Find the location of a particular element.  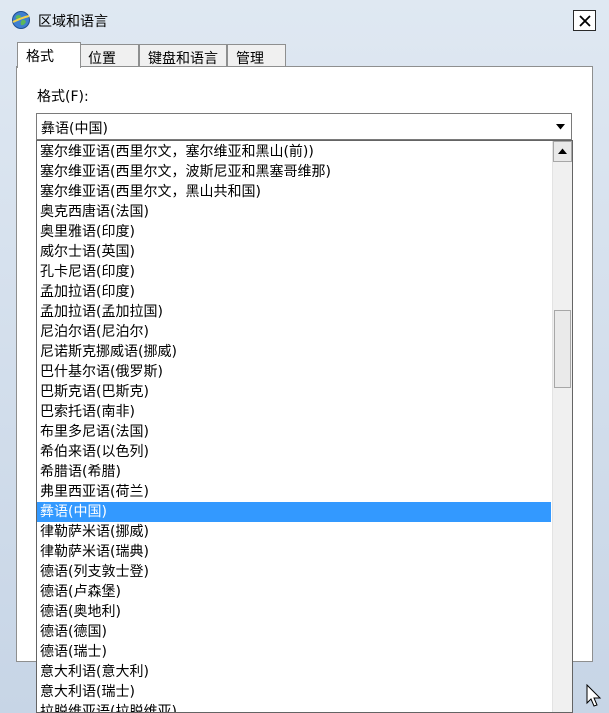

chevron-up-icon is located at coordinates (562, 151).